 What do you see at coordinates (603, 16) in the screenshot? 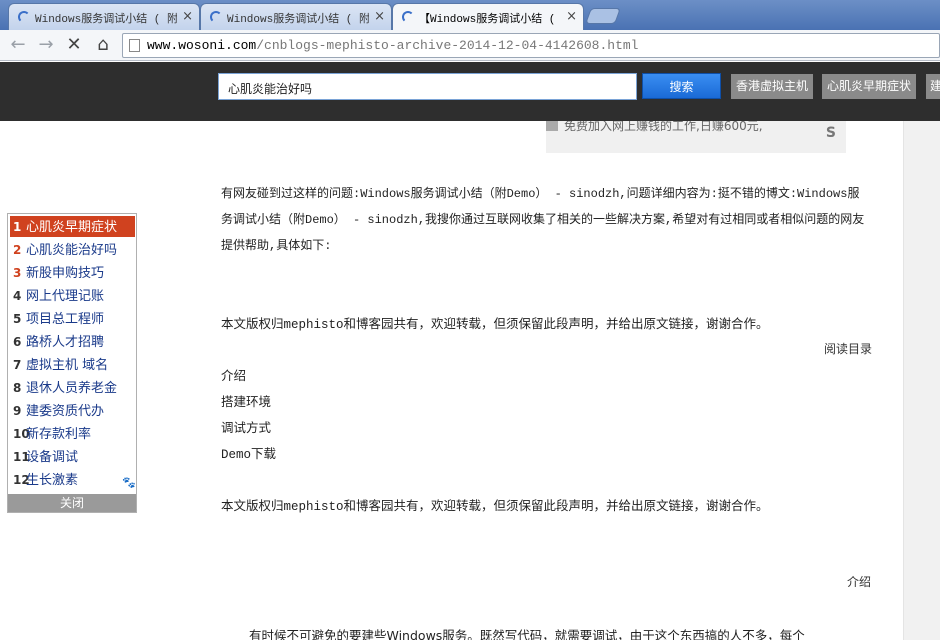
I see `new-tab-button` at bounding box center [603, 16].